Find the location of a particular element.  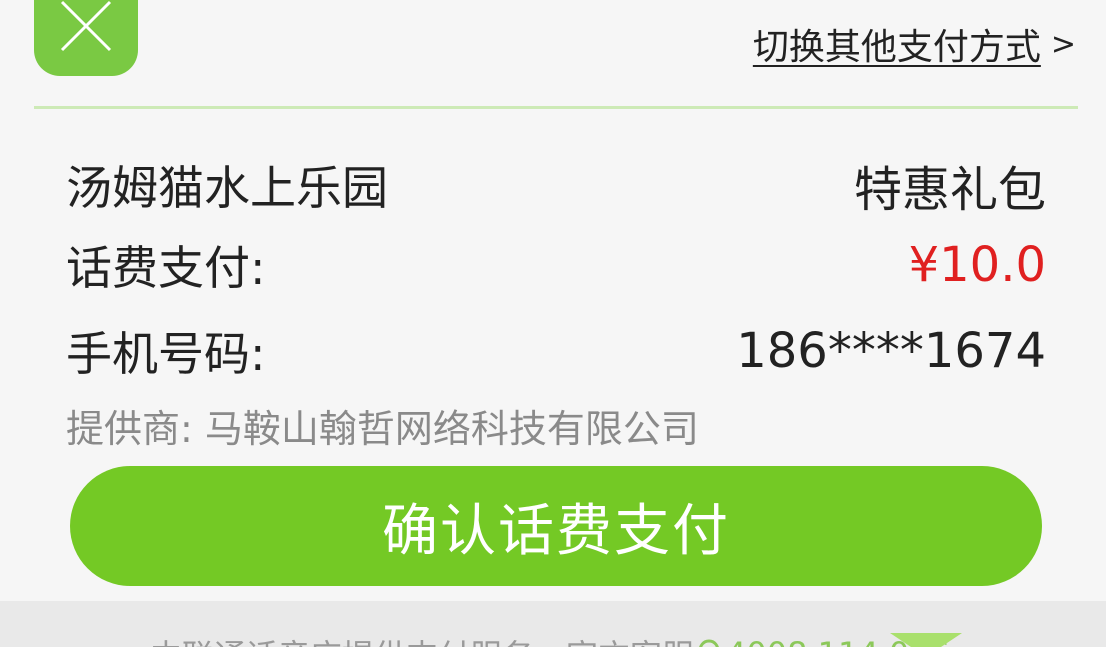

footer-text: 中联通话音应提供支付服务，官方客服 is located at coordinates (422, 639).